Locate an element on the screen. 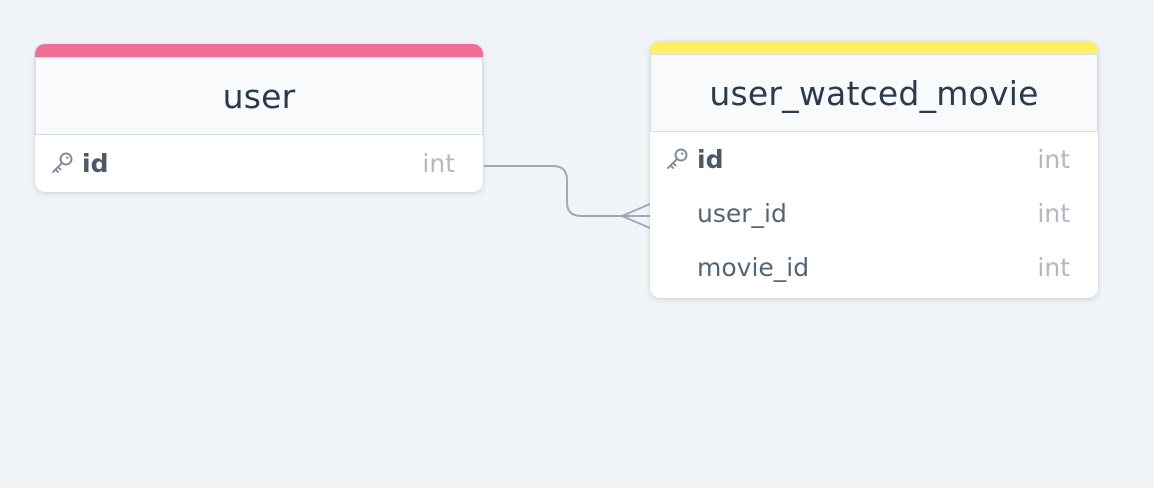 The width and height of the screenshot is (1154, 488). table-title: user_watced_movie is located at coordinates (874, 93).